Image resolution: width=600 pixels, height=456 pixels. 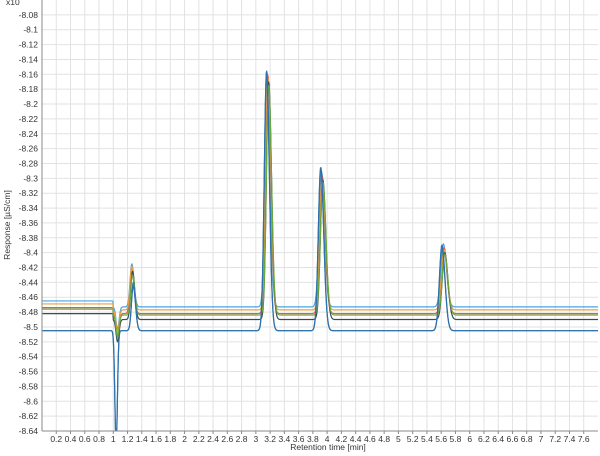 I want to click on x-tick-label: 1.2, so click(x=128, y=439).